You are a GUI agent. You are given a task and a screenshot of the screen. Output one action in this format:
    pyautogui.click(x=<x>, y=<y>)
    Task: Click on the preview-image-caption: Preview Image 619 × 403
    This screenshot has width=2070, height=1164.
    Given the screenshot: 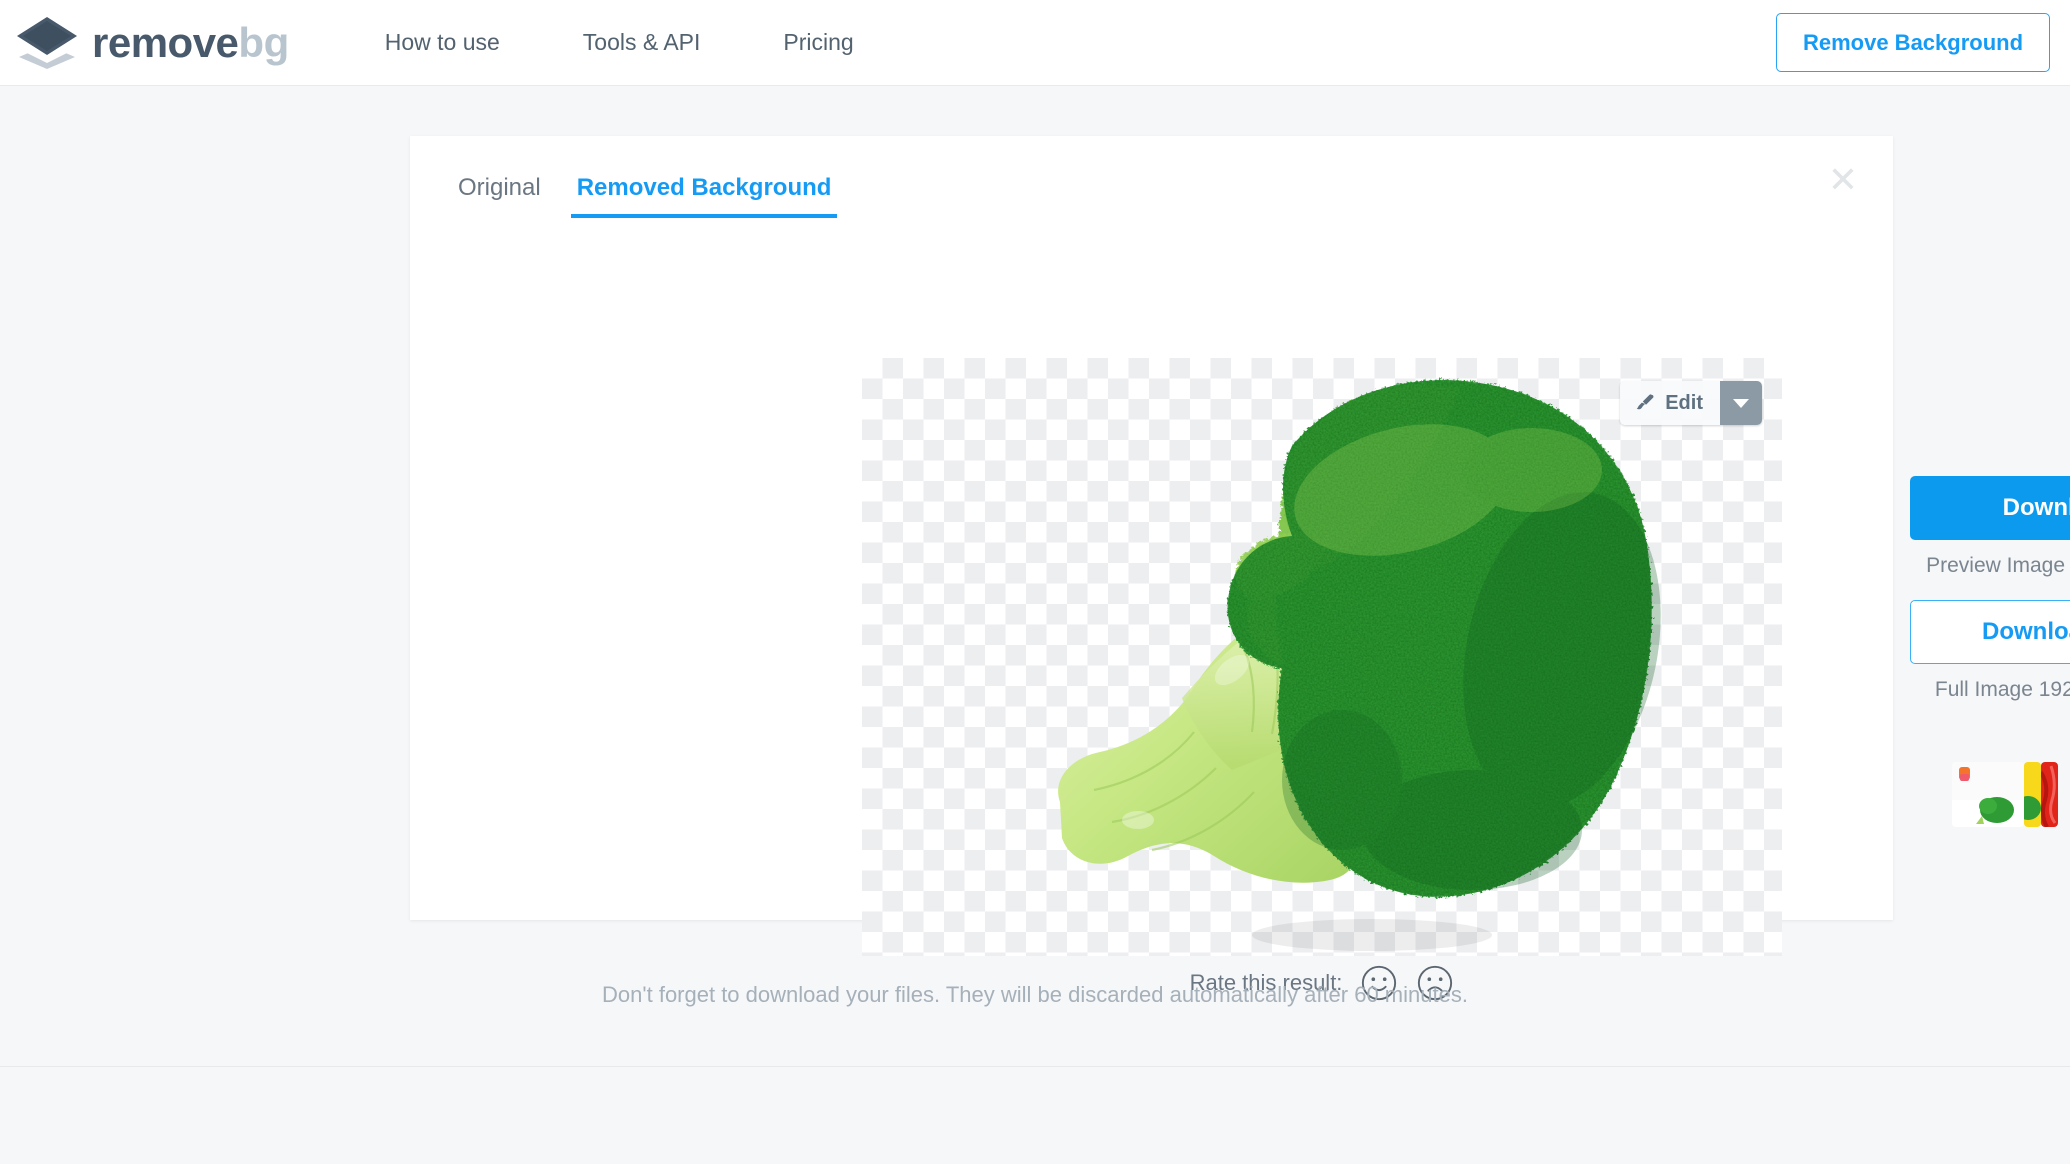 What is the action you would take?
    pyautogui.click(x=1960, y=566)
    